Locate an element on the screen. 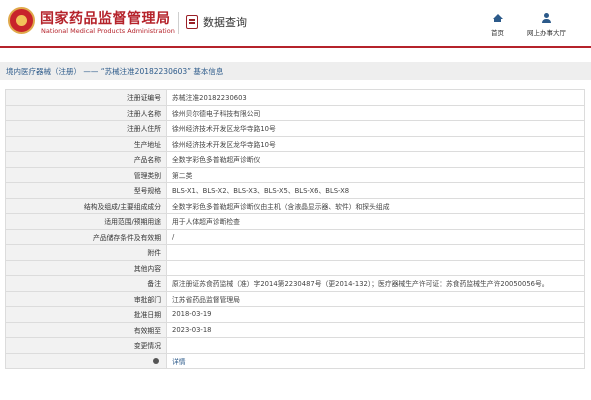  nav-service-hall-label: 网上办事大厅 is located at coordinates (546, 33).